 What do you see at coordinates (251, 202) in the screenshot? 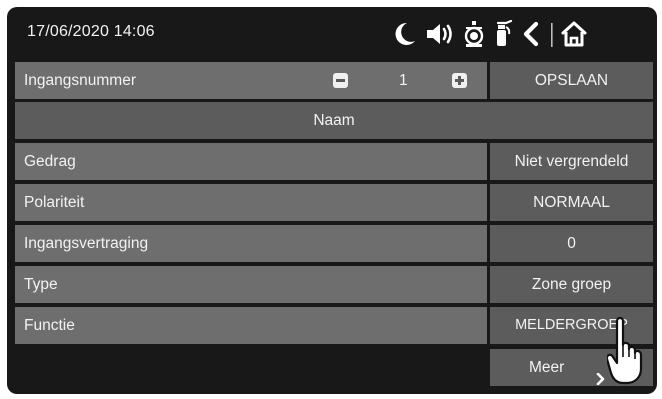
I see `setting-row-polariteit: Polariteit` at bounding box center [251, 202].